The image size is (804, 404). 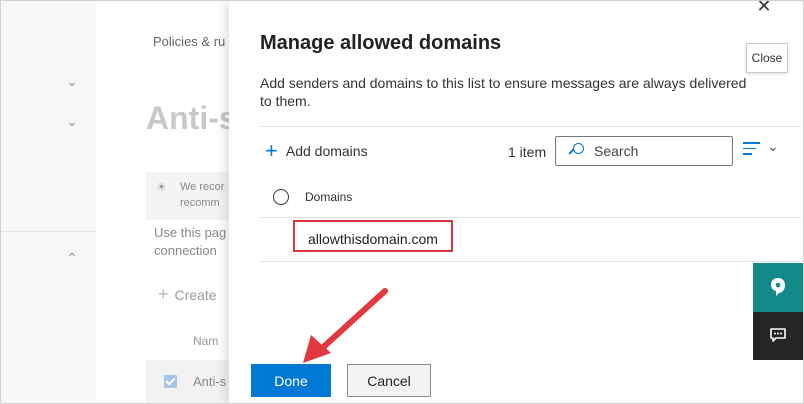 What do you see at coordinates (188, 381) in the screenshot?
I see `table-row: Anti-s` at bounding box center [188, 381].